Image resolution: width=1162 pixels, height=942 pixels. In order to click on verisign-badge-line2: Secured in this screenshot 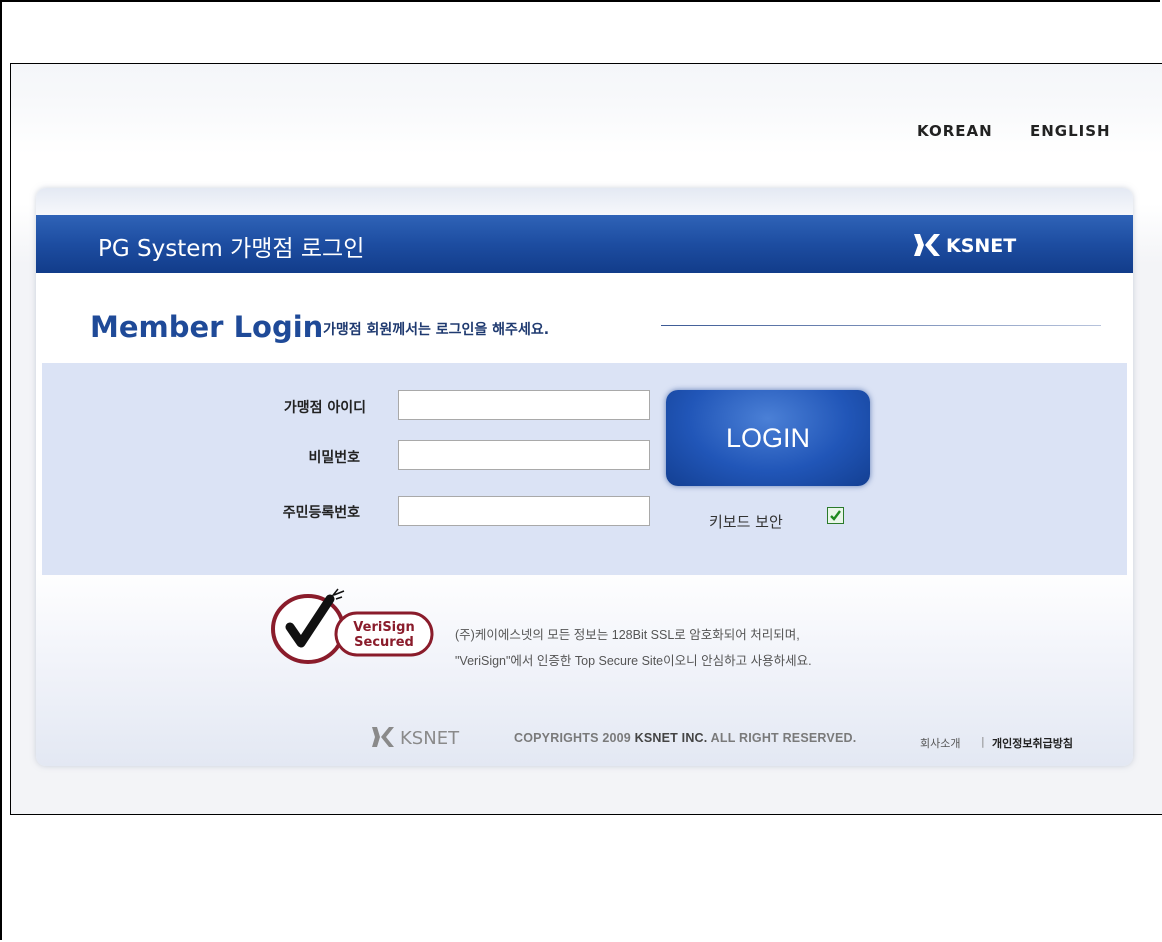, I will do `click(384, 642)`.